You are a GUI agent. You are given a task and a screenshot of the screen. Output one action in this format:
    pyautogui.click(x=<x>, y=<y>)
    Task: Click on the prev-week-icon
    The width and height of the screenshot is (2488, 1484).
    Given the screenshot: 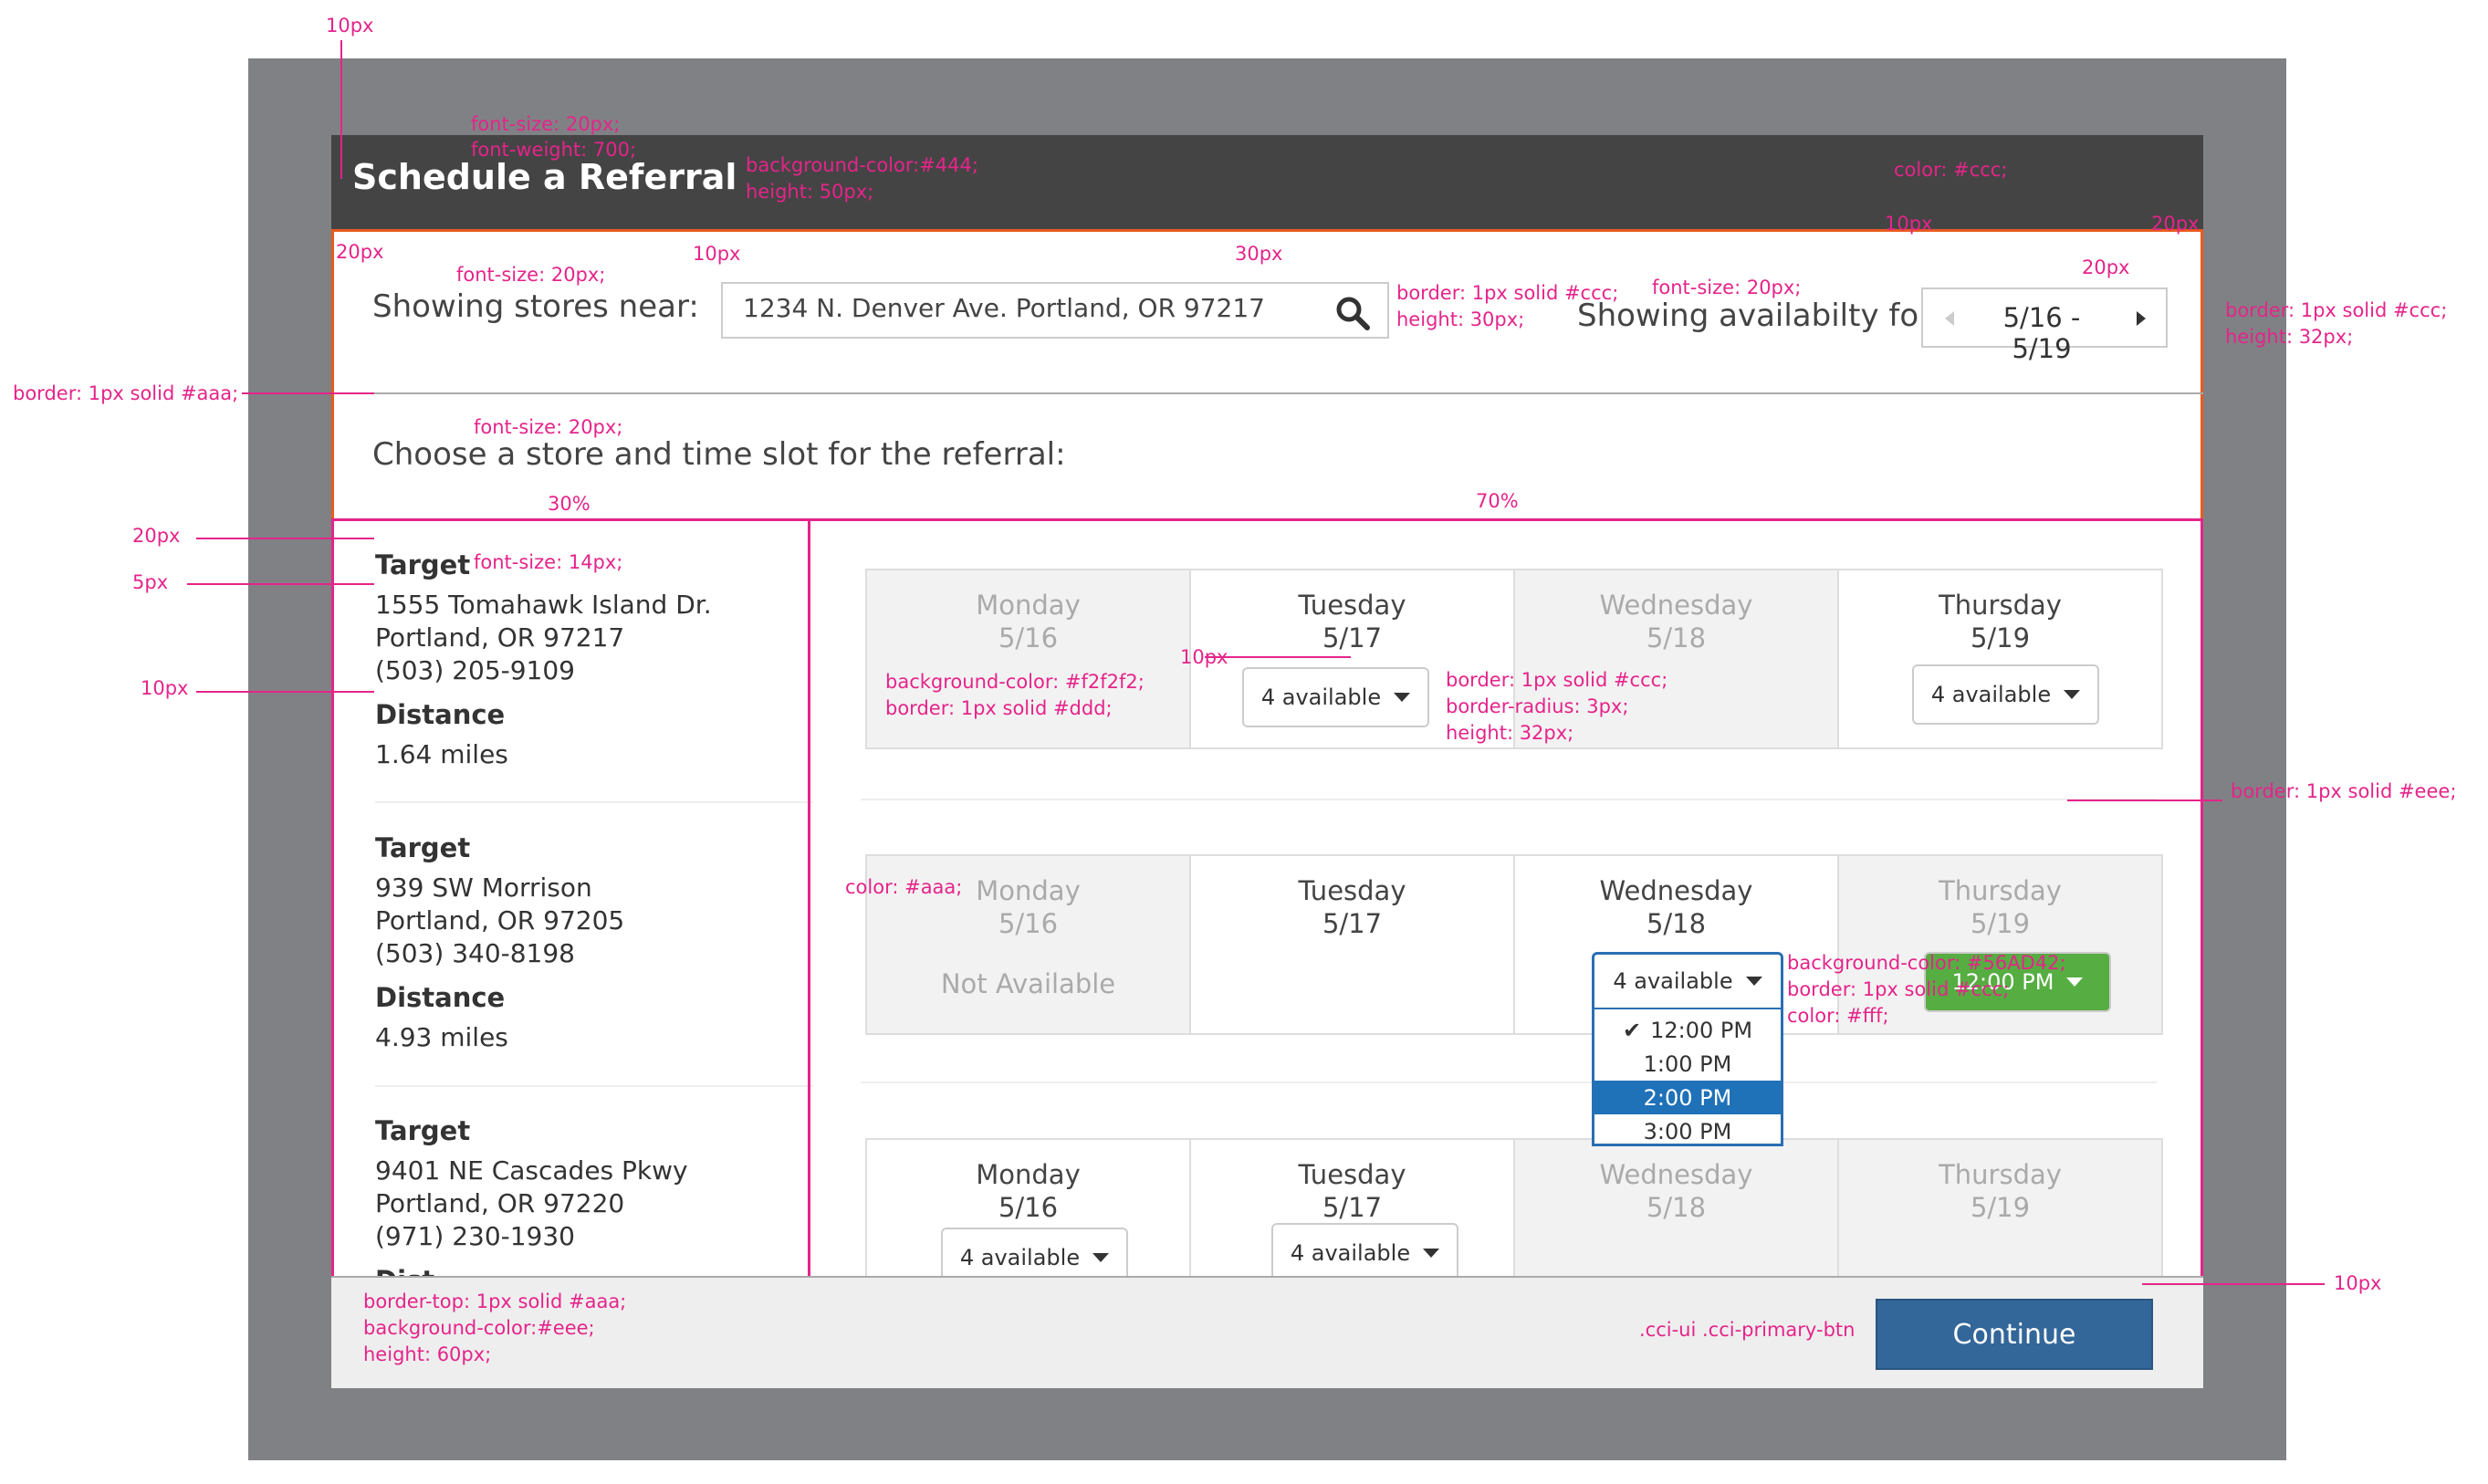 What is the action you would take?
    pyautogui.click(x=1950, y=318)
    